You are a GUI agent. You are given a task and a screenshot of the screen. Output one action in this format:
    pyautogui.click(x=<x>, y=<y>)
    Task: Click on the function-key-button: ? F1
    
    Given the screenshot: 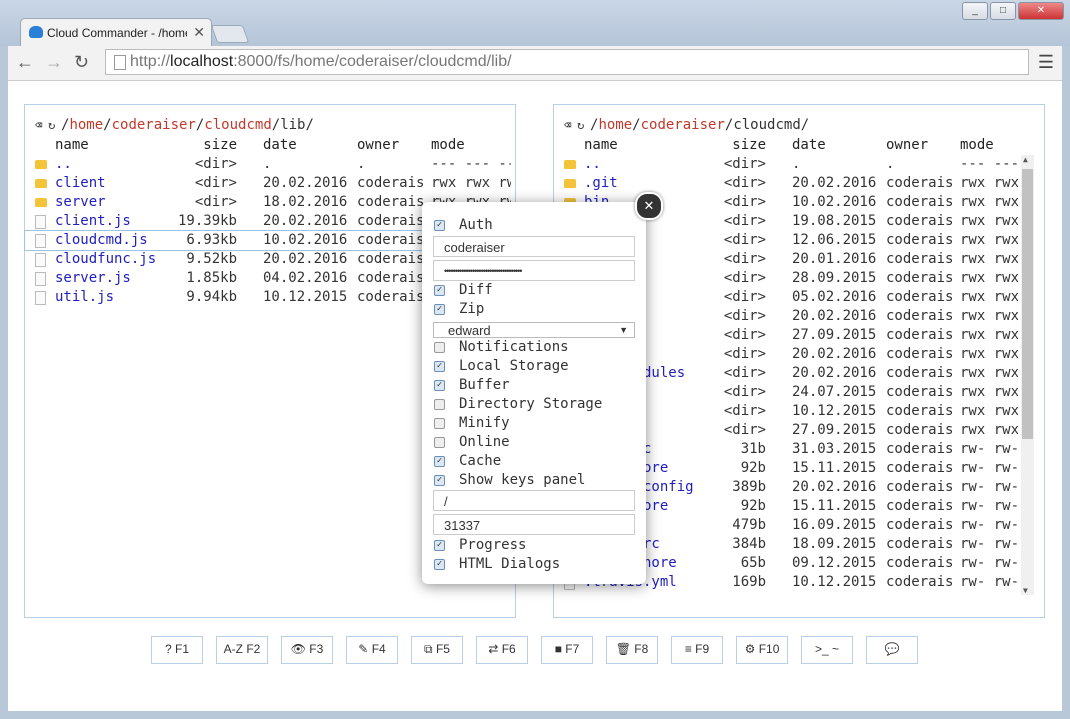 What is the action you would take?
    pyautogui.click(x=177, y=650)
    